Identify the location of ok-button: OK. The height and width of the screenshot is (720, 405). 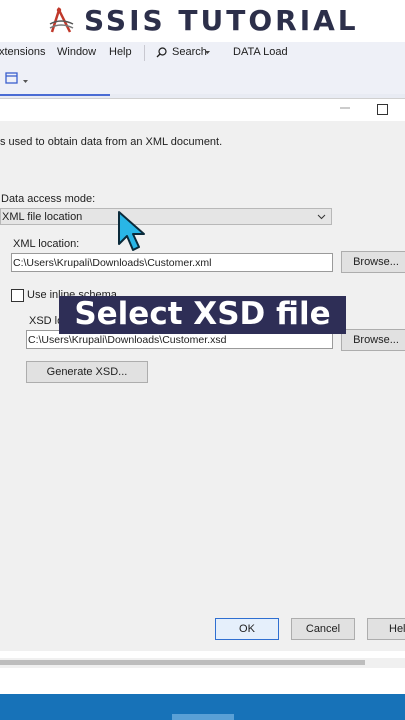
(247, 629).